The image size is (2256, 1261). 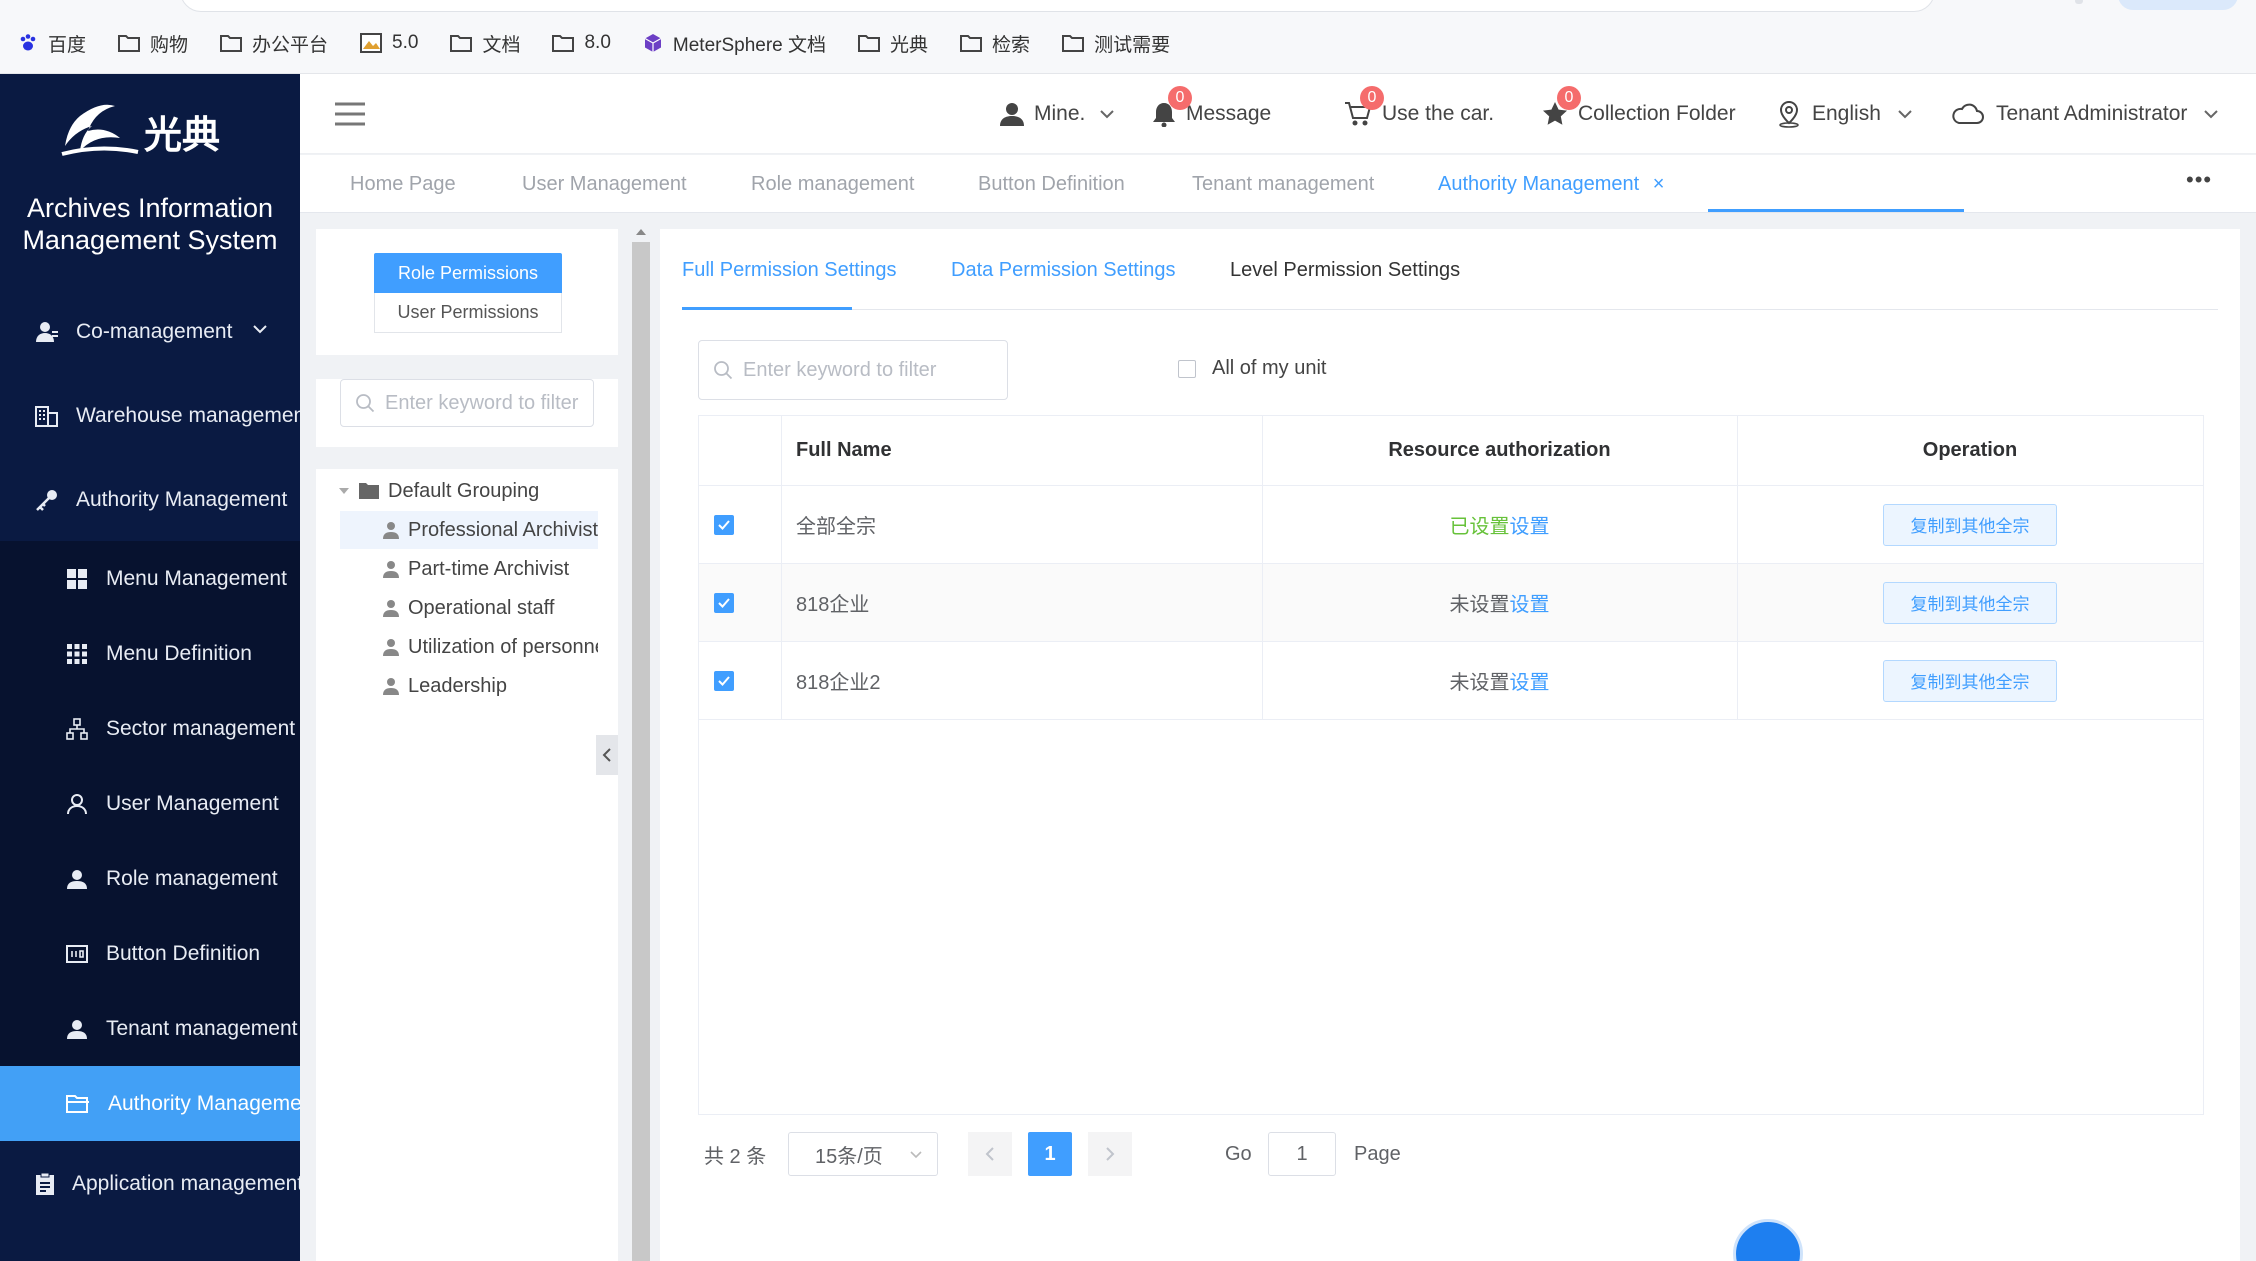 What do you see at coordinates (995, 43) in the screenshot?
I see `bookmark-search: 检索` at bounding box center [995, 43].